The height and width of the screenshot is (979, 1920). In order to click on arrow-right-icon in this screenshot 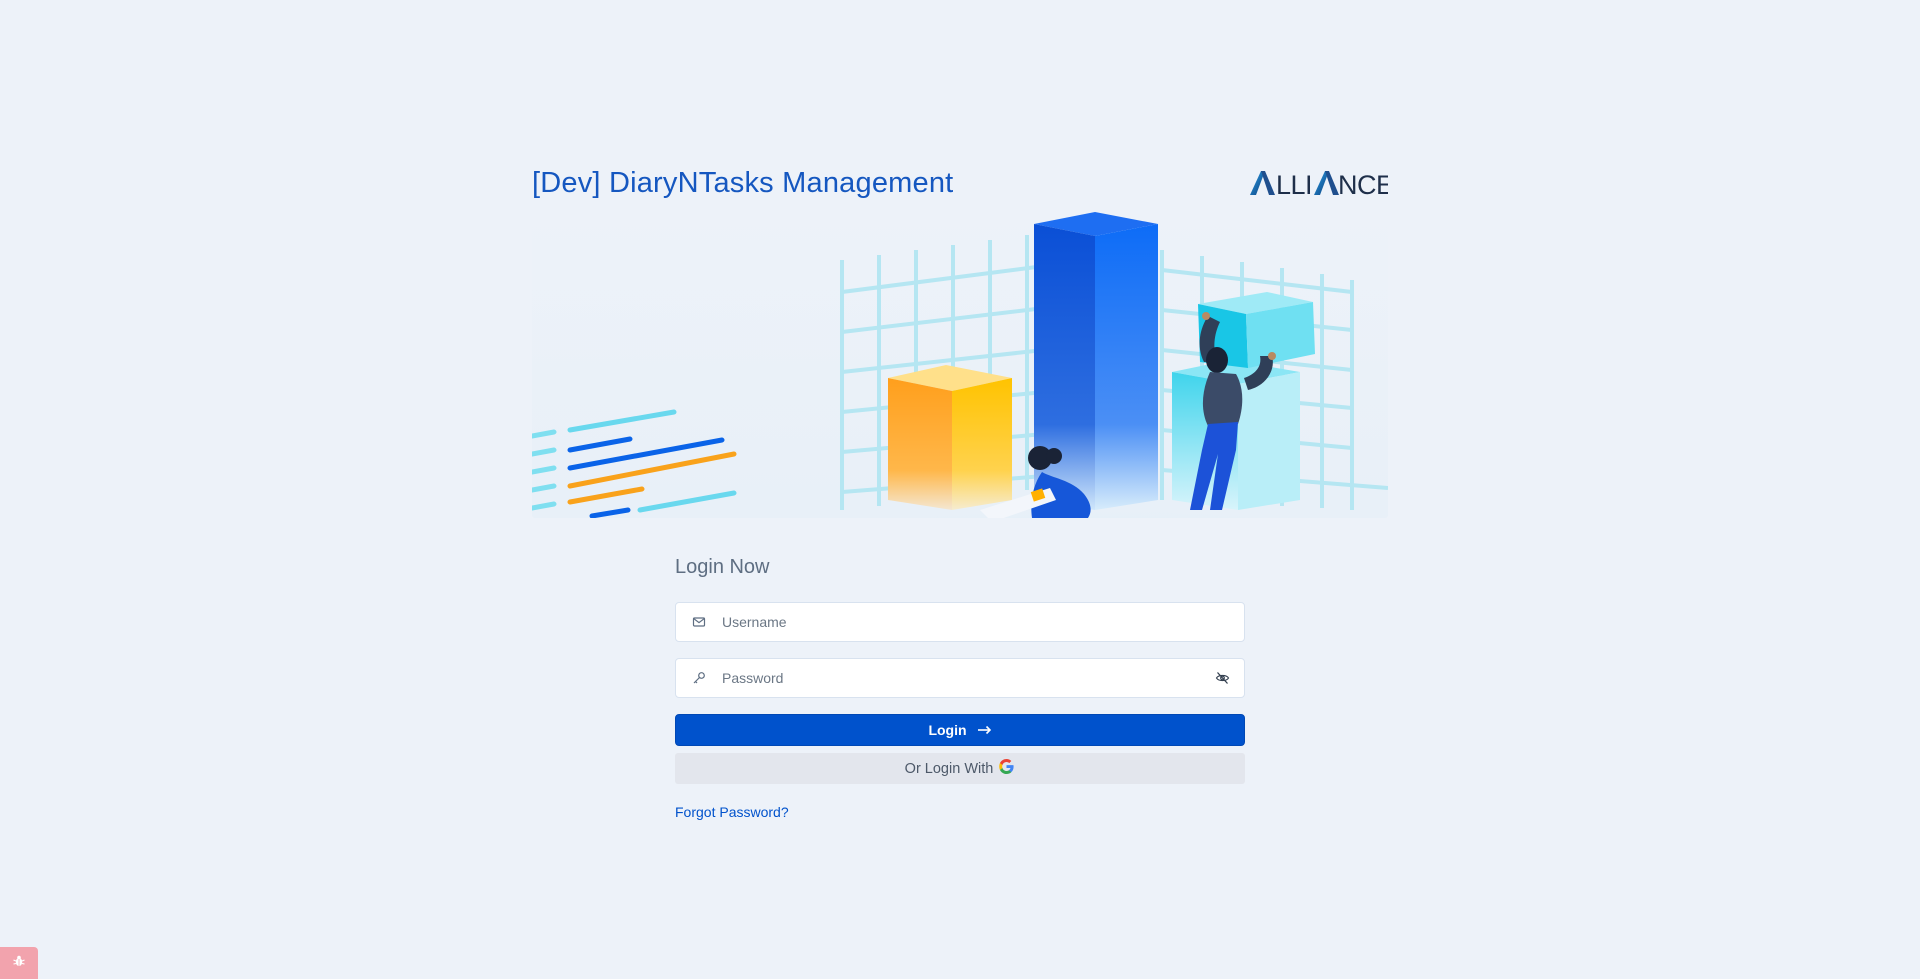, I will do `click(984, 730)`.